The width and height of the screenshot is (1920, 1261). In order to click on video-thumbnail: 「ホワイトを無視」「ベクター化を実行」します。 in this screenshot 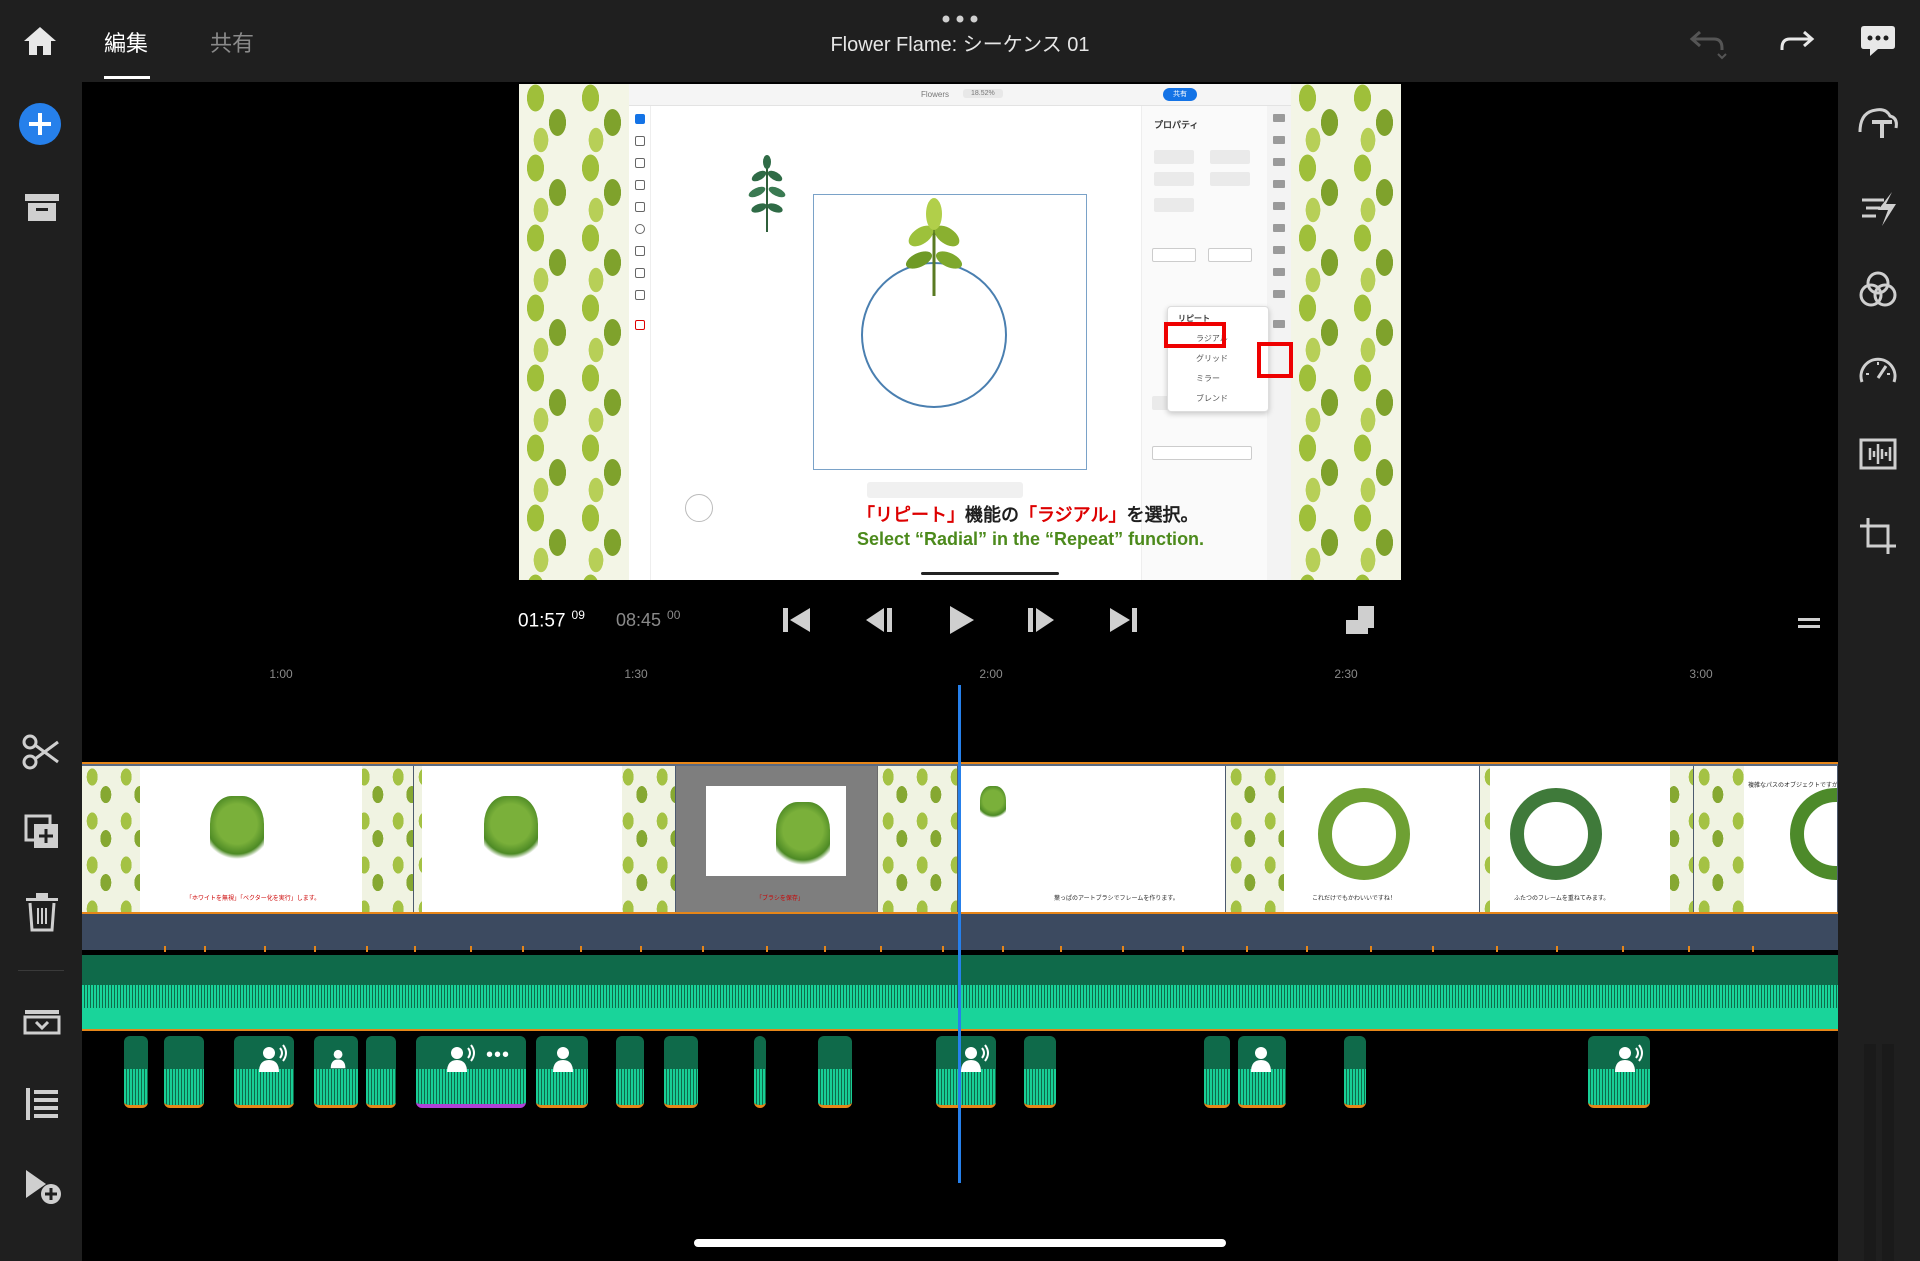, I will do `click(248, 839)`.